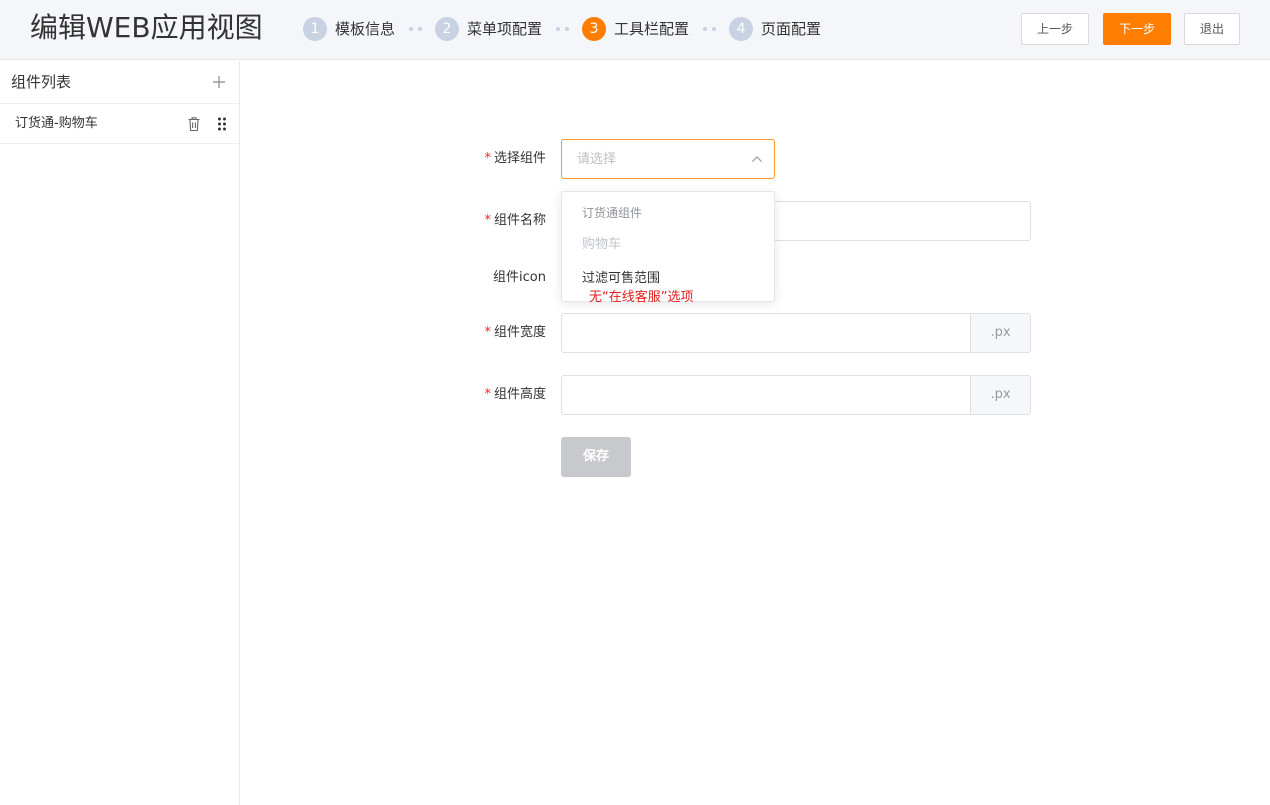 The image size is (1270, 805). What do you see at coordinates (796, 333) in the screenshot?
I see `component-width-input: .px` at bounding box center [796, 333].